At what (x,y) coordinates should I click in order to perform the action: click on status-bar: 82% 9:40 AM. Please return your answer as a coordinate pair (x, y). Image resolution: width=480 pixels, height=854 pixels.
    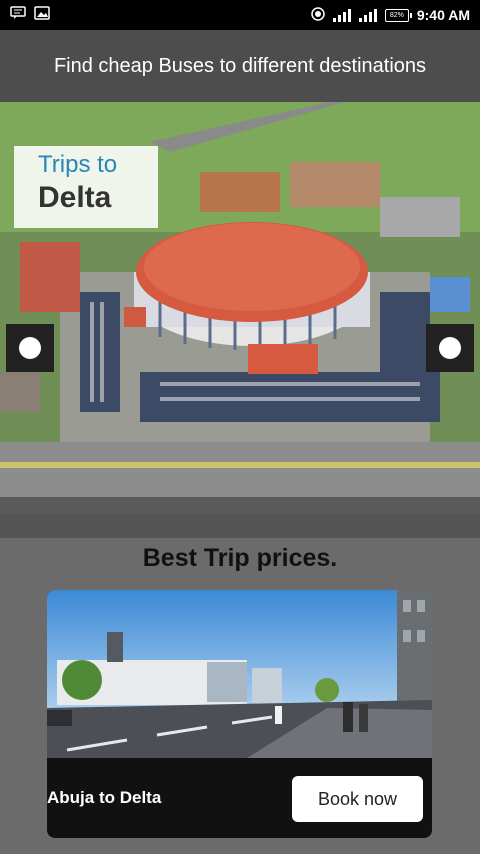
    Looking at the image, I should click on (240, 15).